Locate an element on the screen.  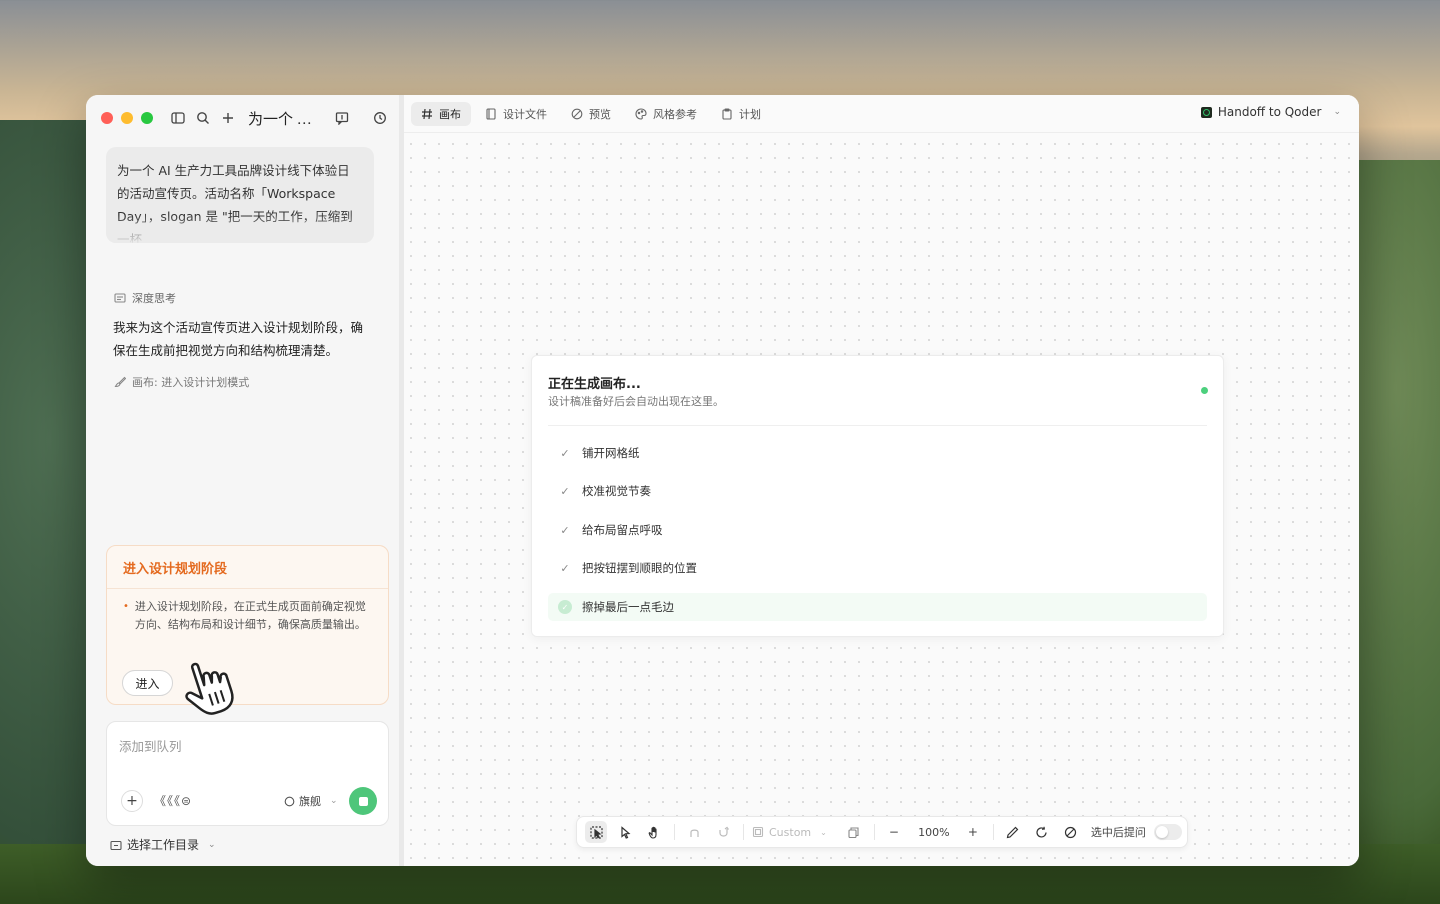
handoff-label: Handoff to Qoder is located at coordinates (1269, 112).